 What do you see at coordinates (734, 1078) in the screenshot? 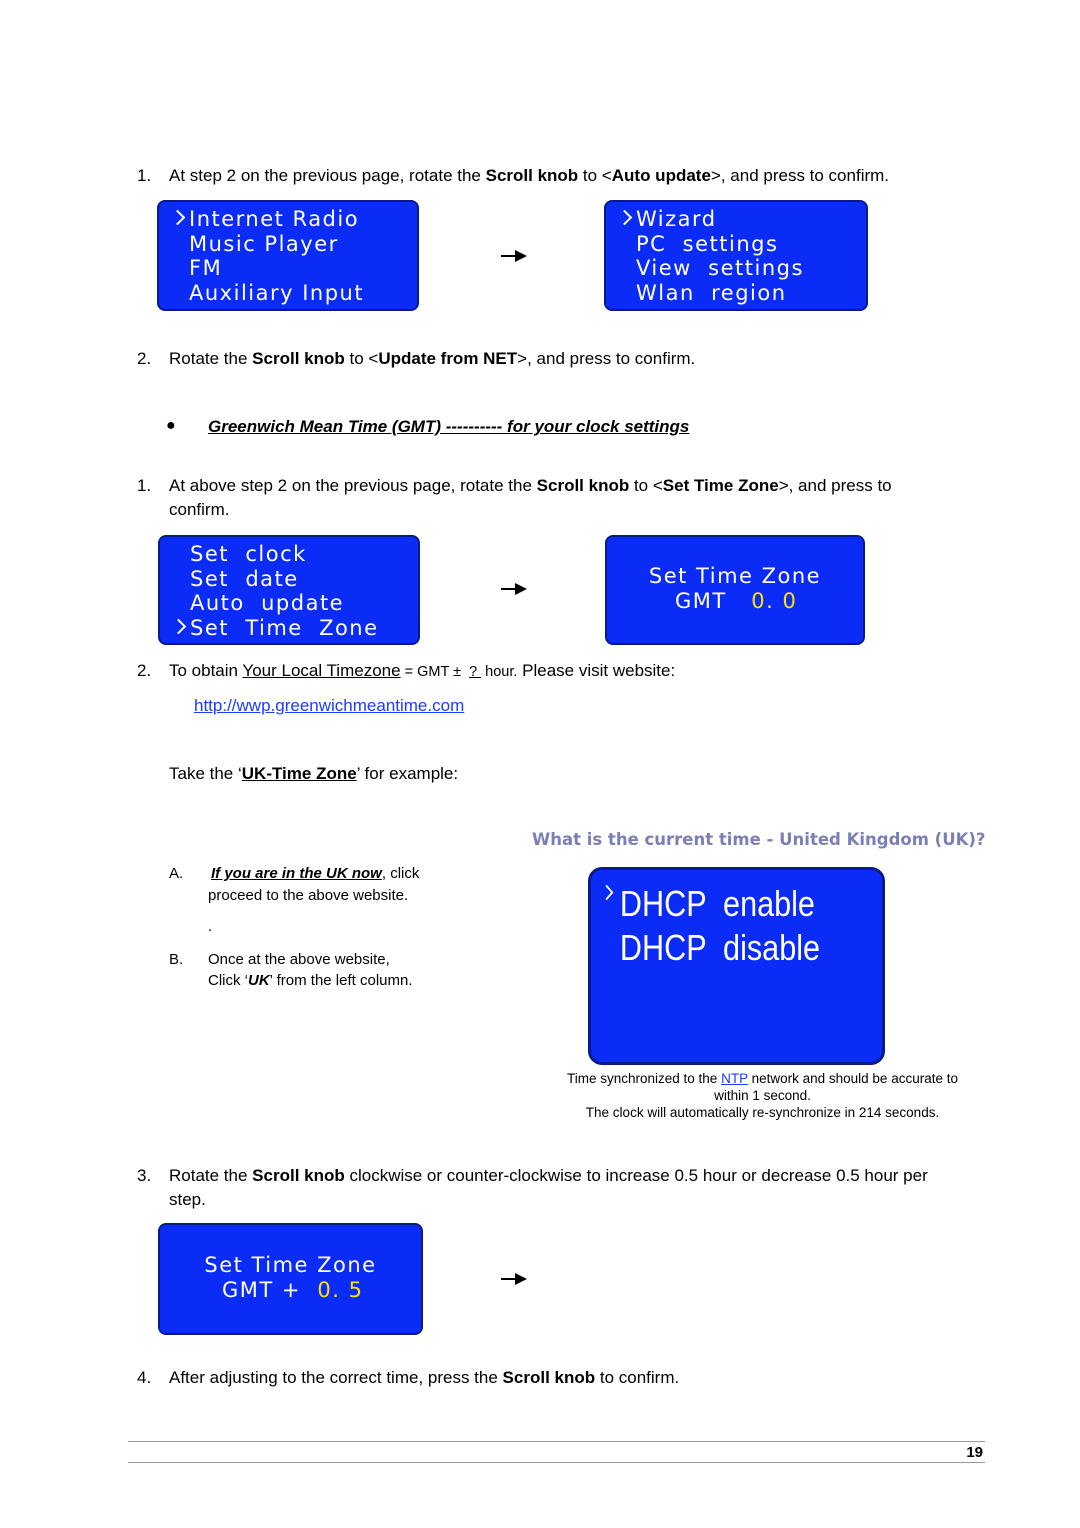
I see `ntp-link: NTP` at bounding box center [734, 1078].